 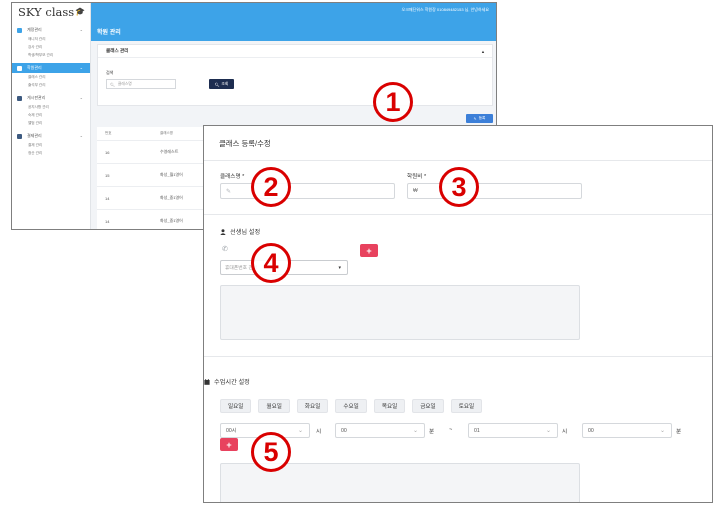 What do you see at coordinates (232, 177) in the screenshot?
I see `class-name-label: 클래스명 *` at bounding box center [232, 177].